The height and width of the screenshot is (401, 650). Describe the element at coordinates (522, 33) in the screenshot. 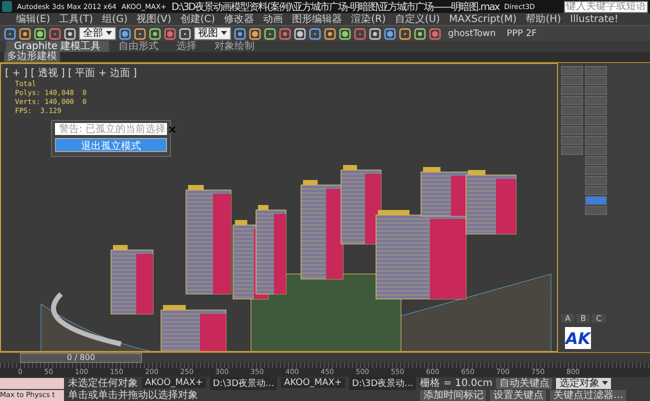

I see `layer-label: PPP 2F` at that location.